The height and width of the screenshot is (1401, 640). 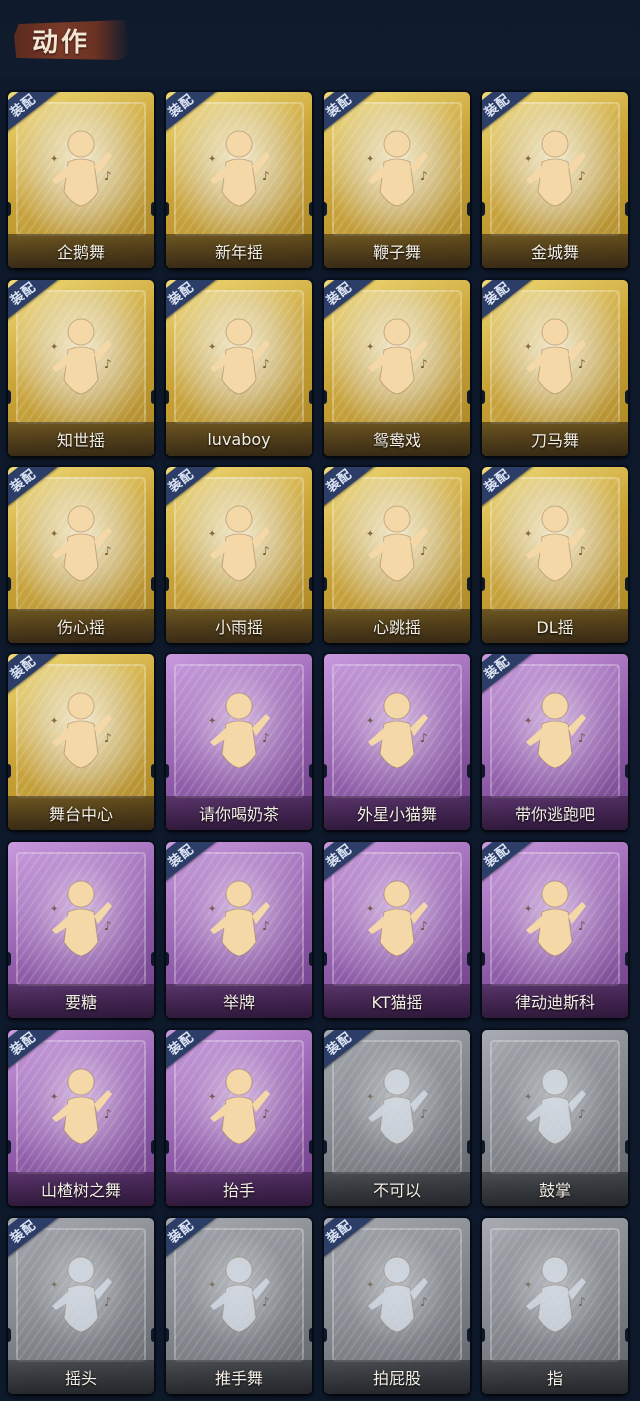 What do you see at coordinates (81, 742) in the screenshot?
I see `emote-card: ♪ ✦ 舞台中心 装配` at bounding box center [81, 742].